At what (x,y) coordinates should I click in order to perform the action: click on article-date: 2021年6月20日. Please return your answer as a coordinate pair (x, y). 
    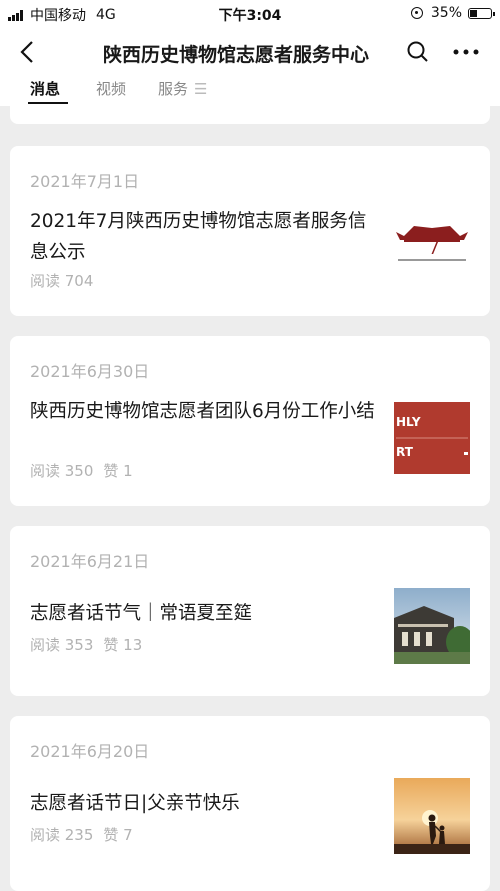
    Looking at the image, I should click on (90, 751).